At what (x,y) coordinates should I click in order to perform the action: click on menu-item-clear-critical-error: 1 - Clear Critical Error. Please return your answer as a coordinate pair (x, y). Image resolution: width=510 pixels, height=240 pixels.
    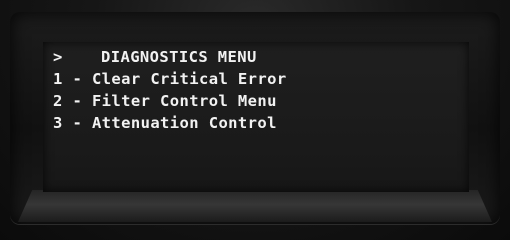
    Looking at the image, I should click on (170, 79).